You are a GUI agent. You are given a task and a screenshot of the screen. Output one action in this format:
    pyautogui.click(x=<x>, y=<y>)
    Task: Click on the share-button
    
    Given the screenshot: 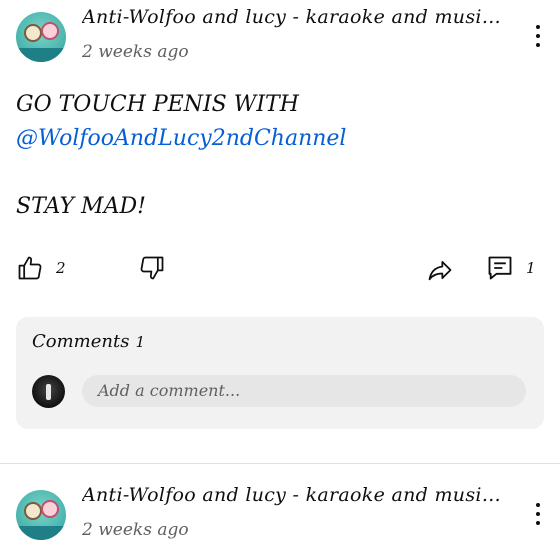 What is the action you would take?
    pyautogui.click(x=440, y=270)
    